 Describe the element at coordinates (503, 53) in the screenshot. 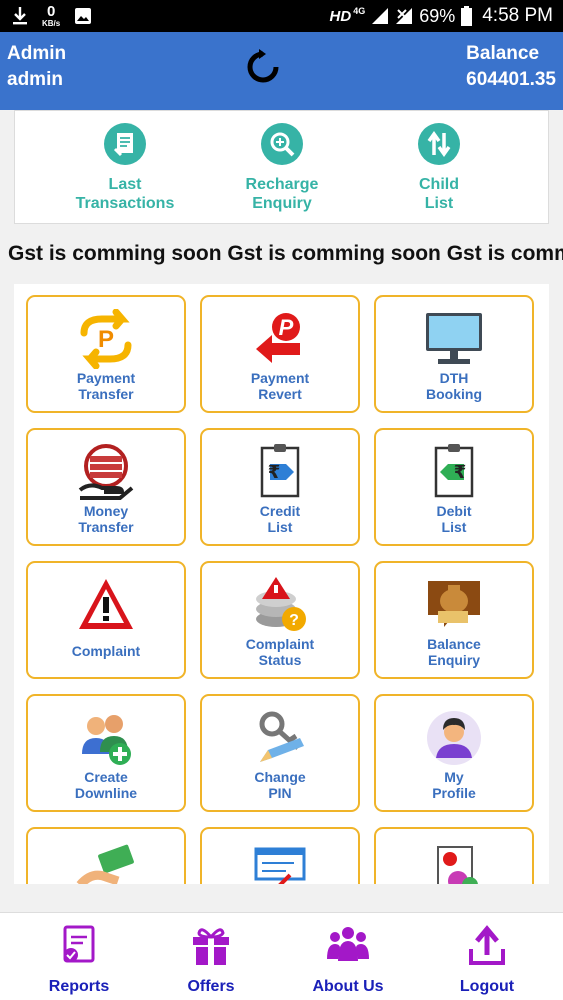

I see `balance-label: Balance` at that location.